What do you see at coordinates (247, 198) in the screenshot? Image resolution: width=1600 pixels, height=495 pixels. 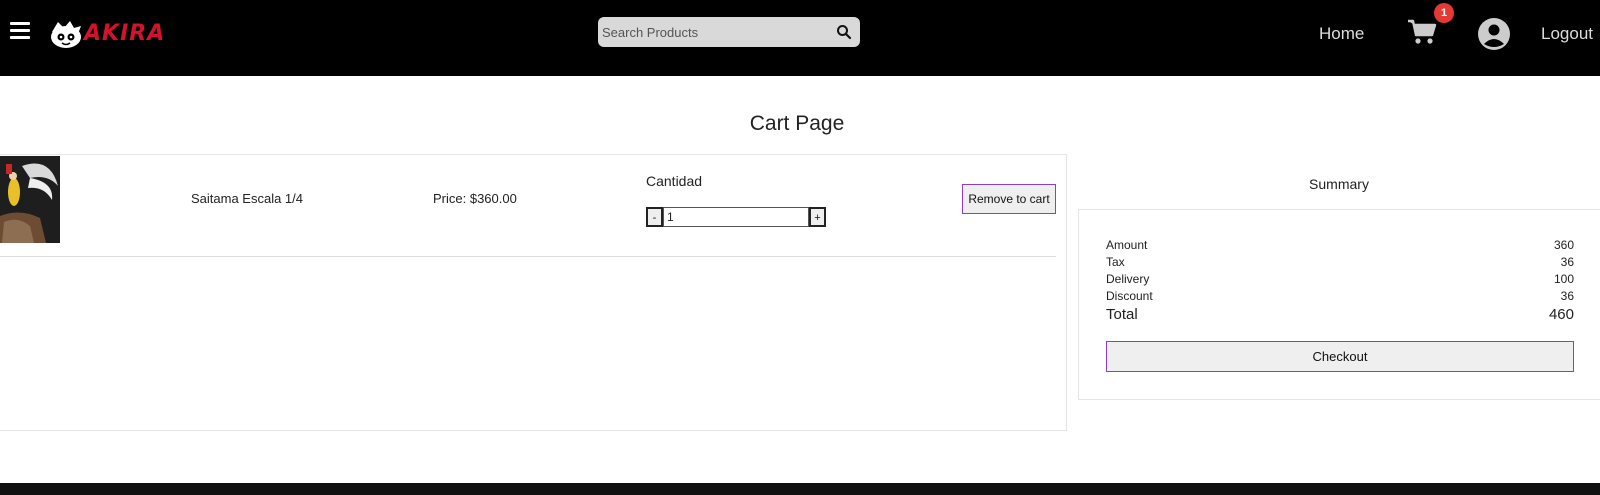 I see `product-name: Saitama Escala 1/4` at bounding box center [247, 198].